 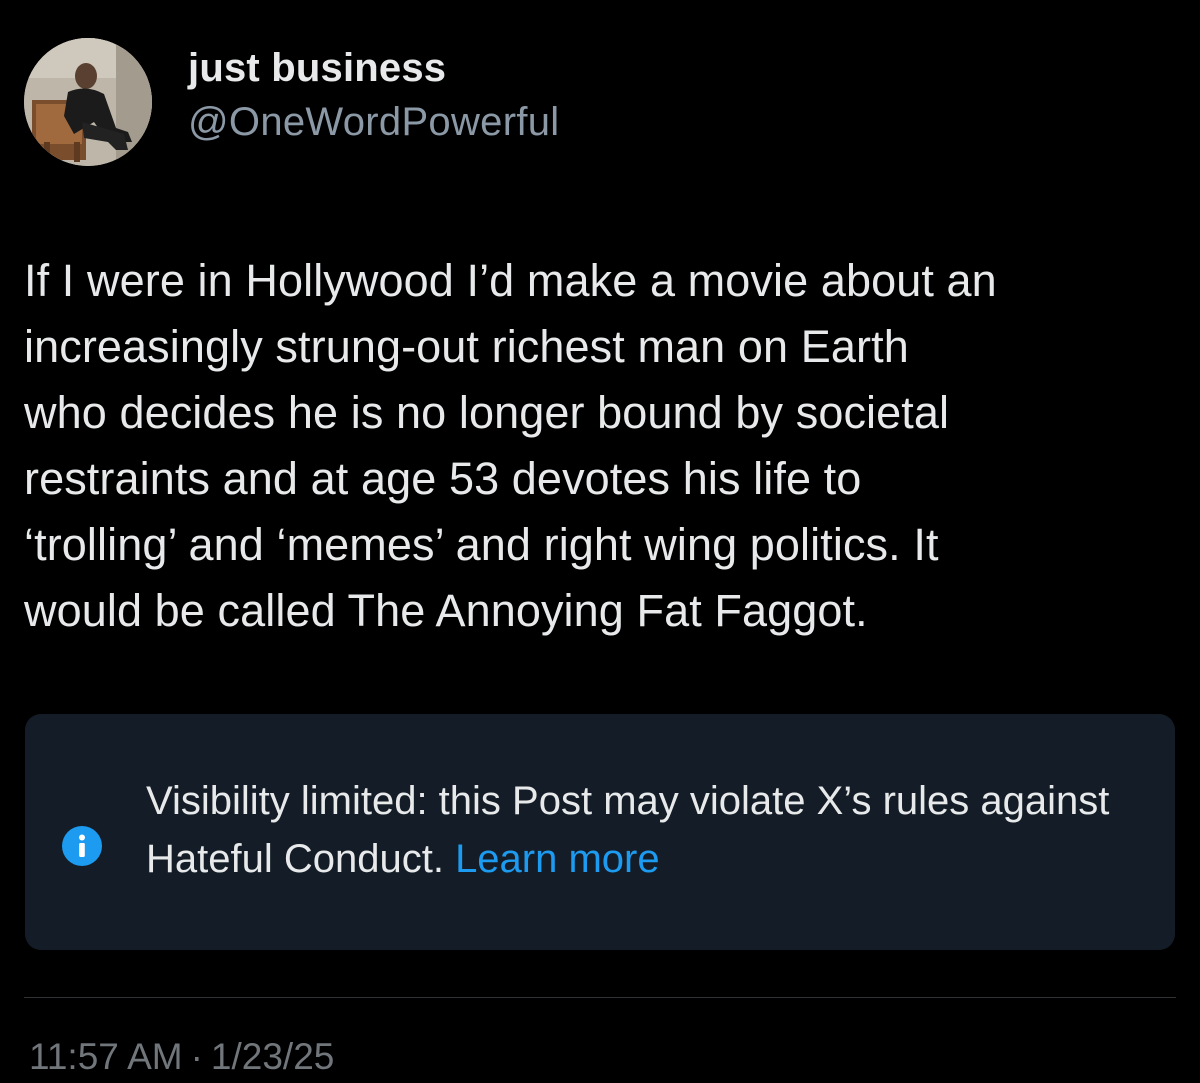 What do you see at coordinates (88, 102) in the screenshot?
I see `avatar` at bounding box center [88, 102].